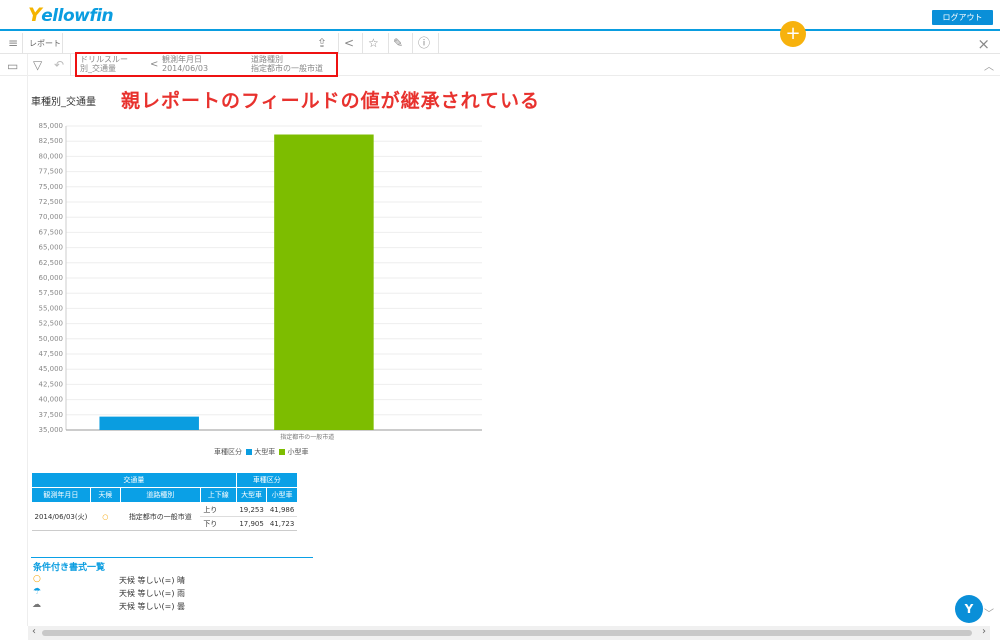  What do you see at coordinates (282, 523) in the screenshot?
I see `value-cell: 41,723` at bounding box center [282, 523].